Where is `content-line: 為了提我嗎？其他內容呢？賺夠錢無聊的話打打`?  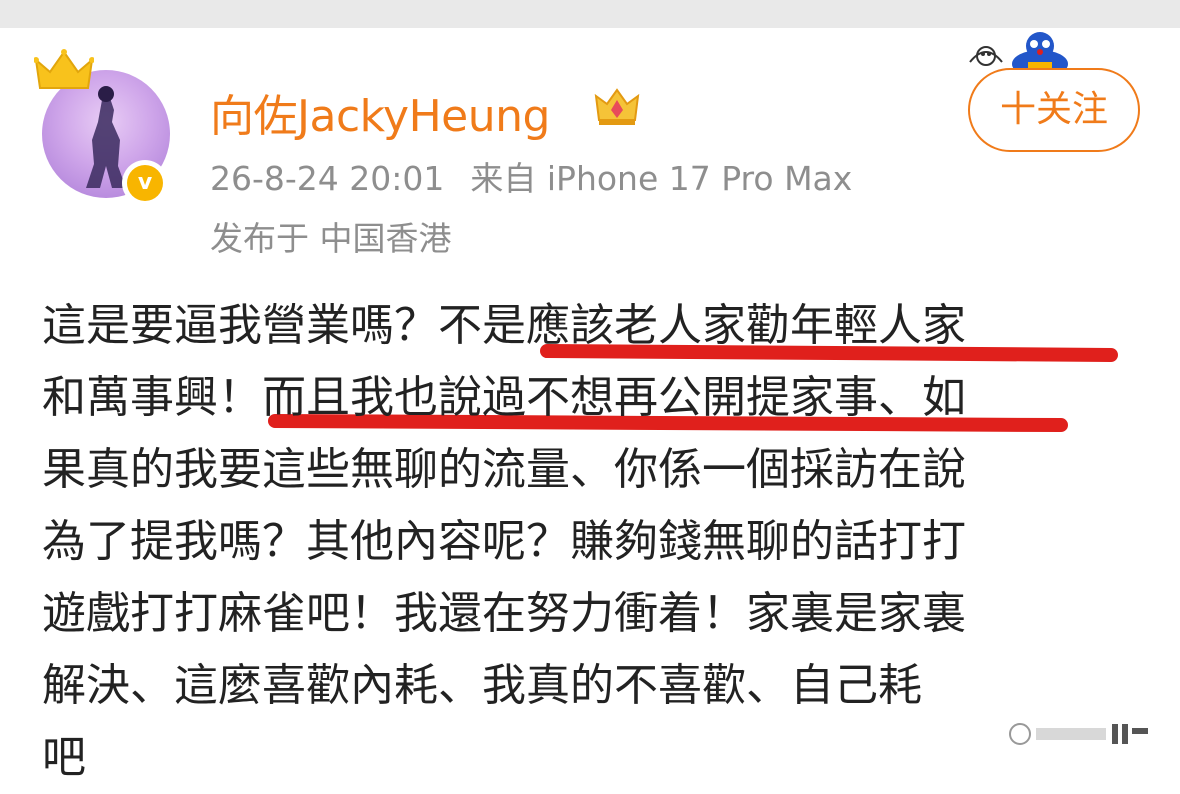
content-line: 為了提我嗎？其他內容呢？賺夠錢無聊的話打打 is located at coordinates (504, 541).